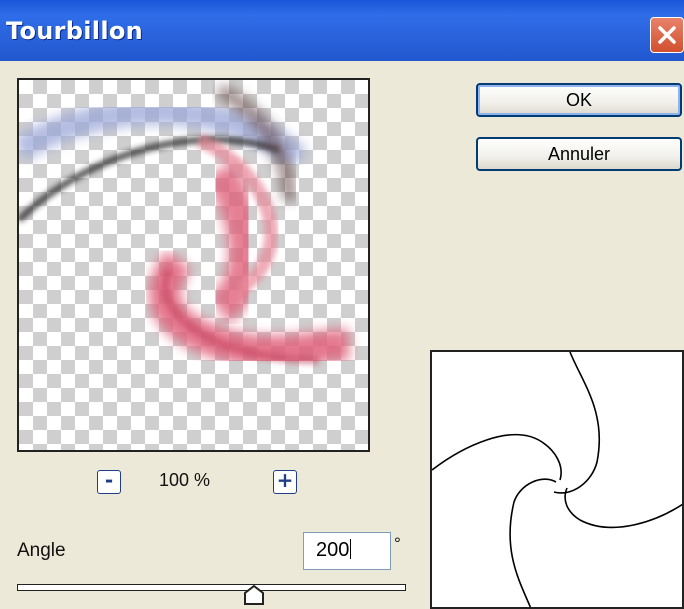 The height and width of the screenshot is (609, 684). What do you see at coordinates (351, 549) in the screenshot?
I see `text-caret` at bounding box center [351, 549].